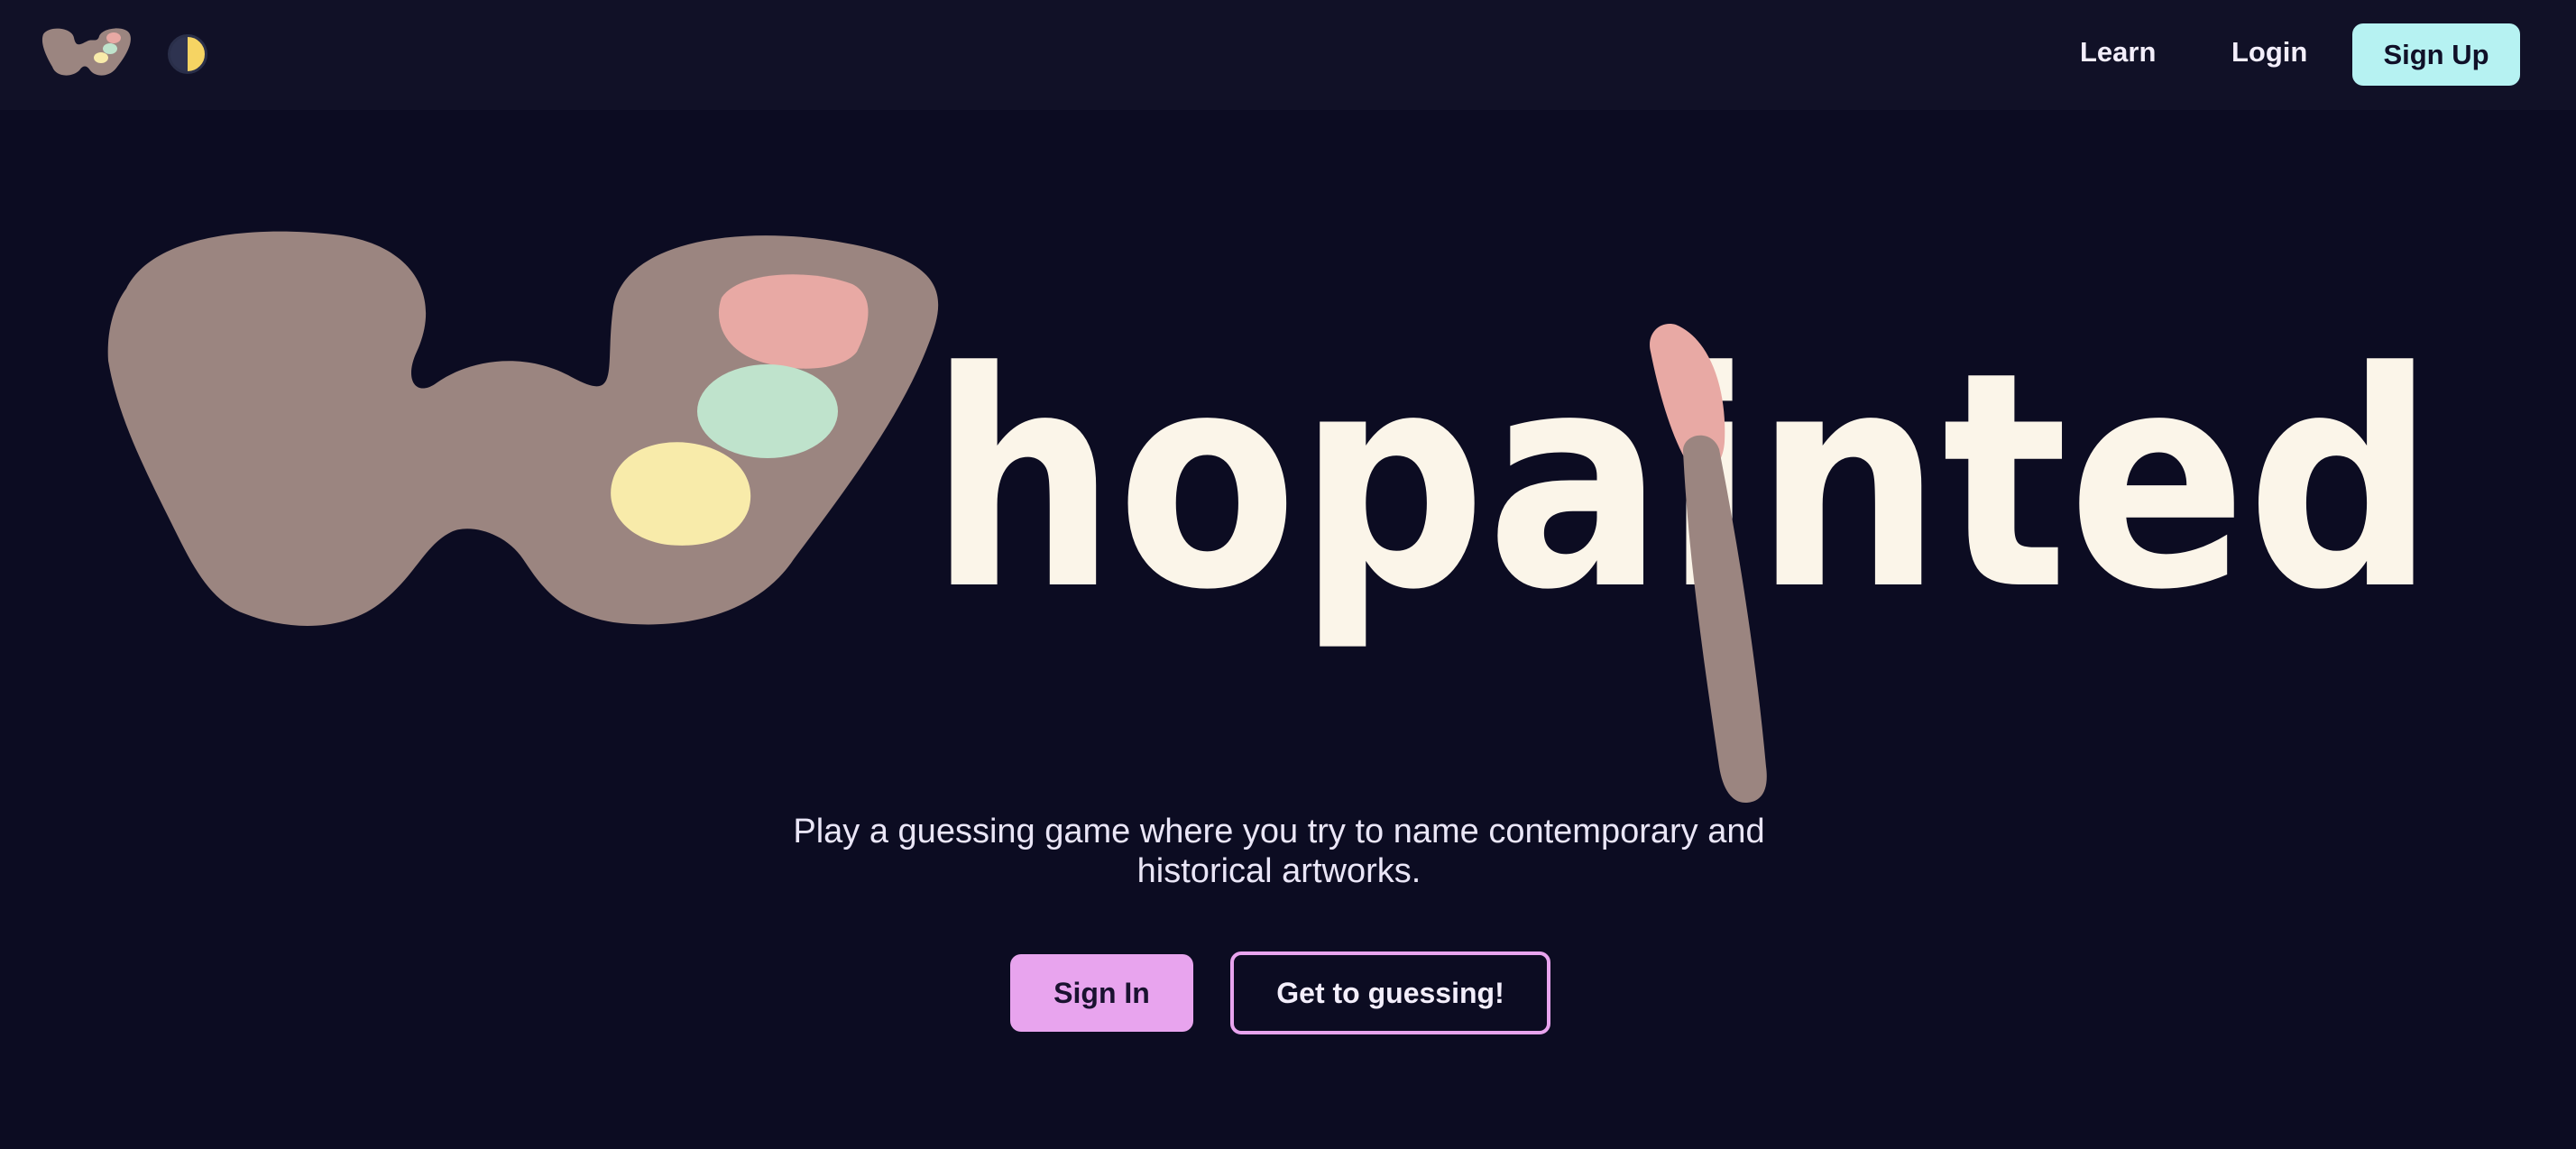  What do you see at coordinates (188, 54) in the screenshot?
I see `theme-toggle-moon-icon` at bounding box center [188, 54].